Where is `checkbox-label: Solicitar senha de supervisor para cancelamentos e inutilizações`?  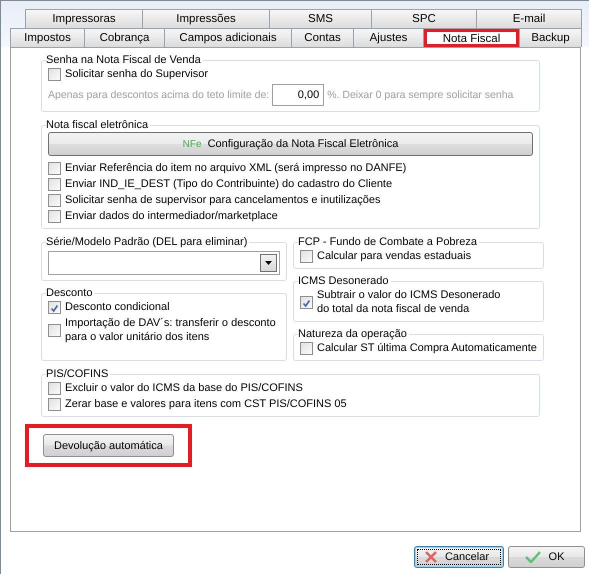
checkbox-label: Solicitar senha de supervisor para cancelamentos e inutilizações is located at coordinates (223, 200).